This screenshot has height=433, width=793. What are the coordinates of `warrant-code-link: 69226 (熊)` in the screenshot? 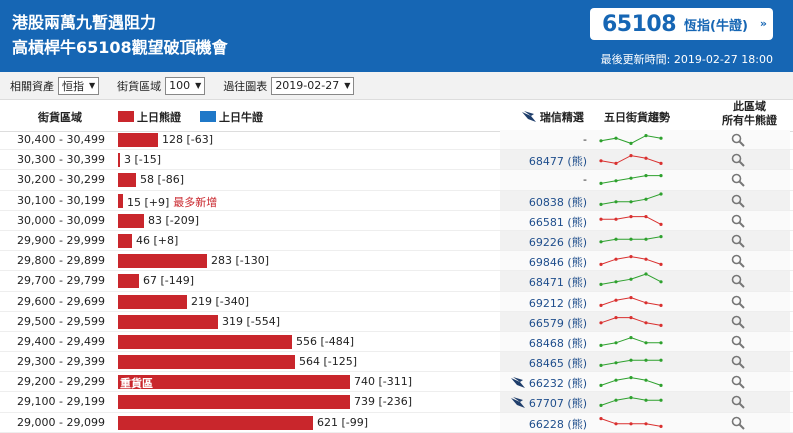 It's located at (558, 242).